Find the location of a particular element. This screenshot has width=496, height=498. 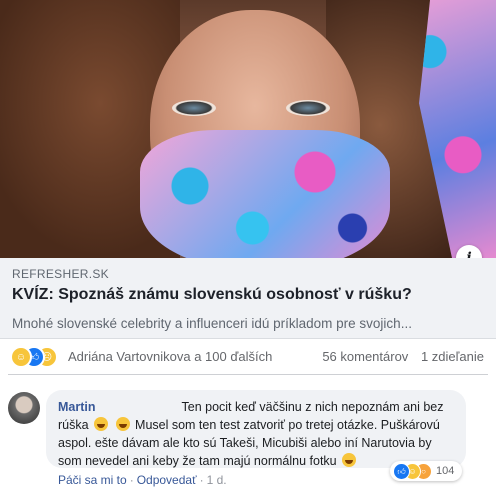

image-face-mask is located at coordinates (265, 194).